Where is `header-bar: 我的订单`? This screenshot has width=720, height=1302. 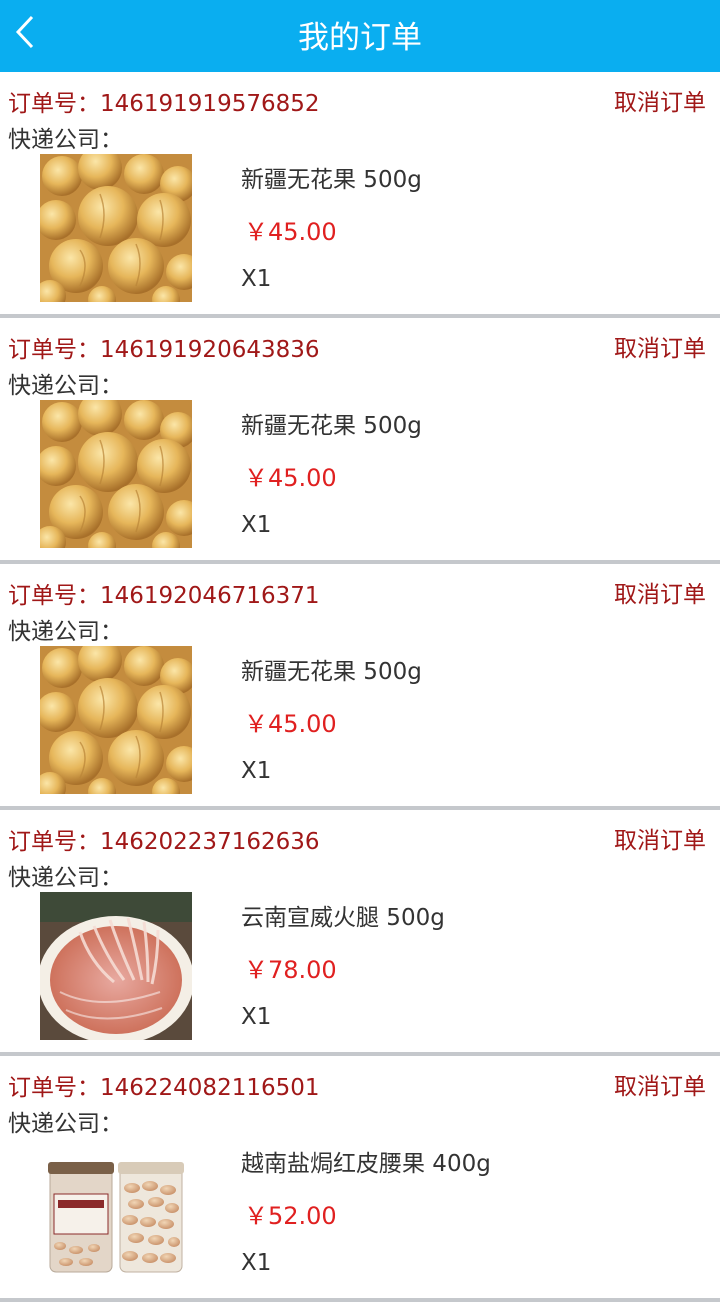 header-bar: 我的订单 is located at coordinates (360, 36).